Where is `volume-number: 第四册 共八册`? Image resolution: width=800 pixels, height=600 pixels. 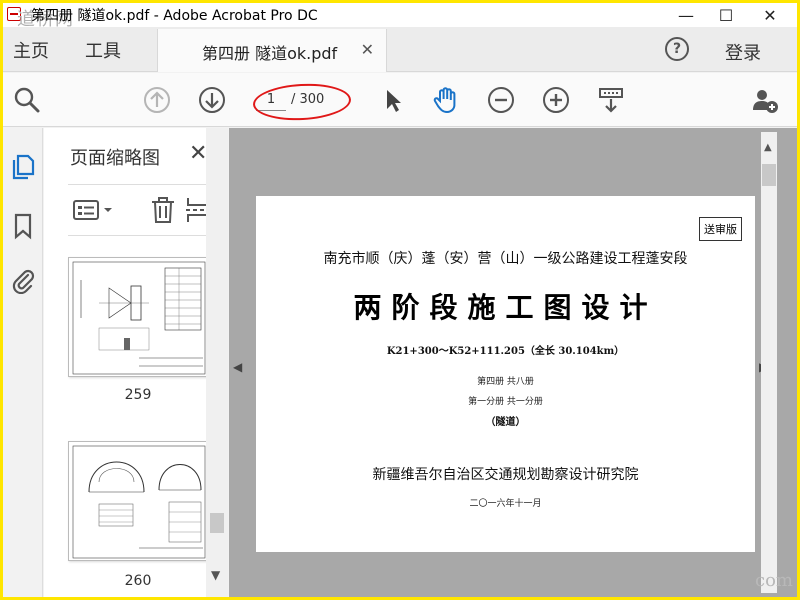
volume-number: 第四册 共八册 is located at coordinates (505, 382).